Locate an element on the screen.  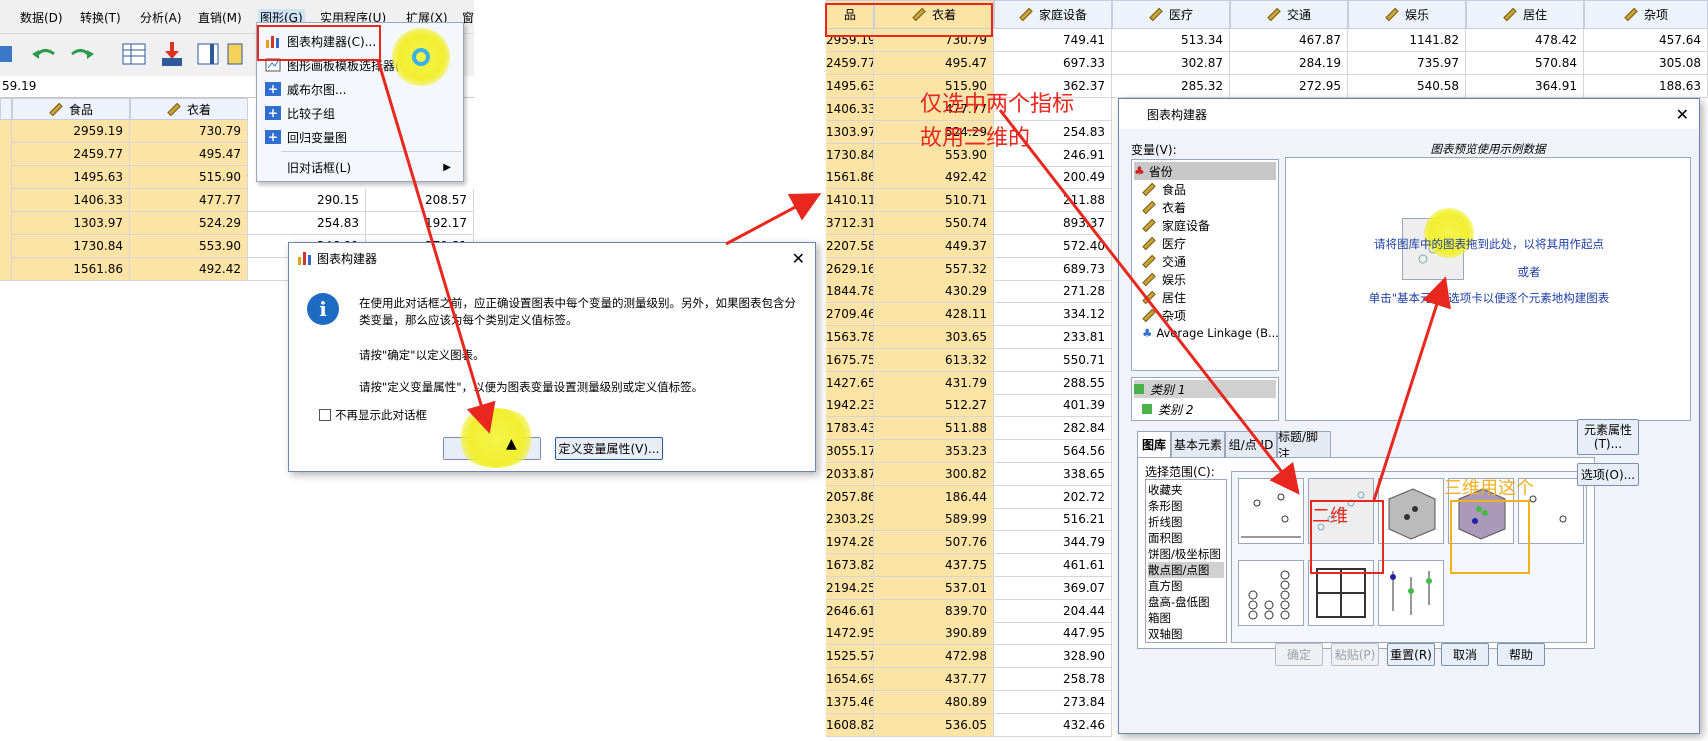
arrow-note-to-2d is located at coordinates (1149, 302).